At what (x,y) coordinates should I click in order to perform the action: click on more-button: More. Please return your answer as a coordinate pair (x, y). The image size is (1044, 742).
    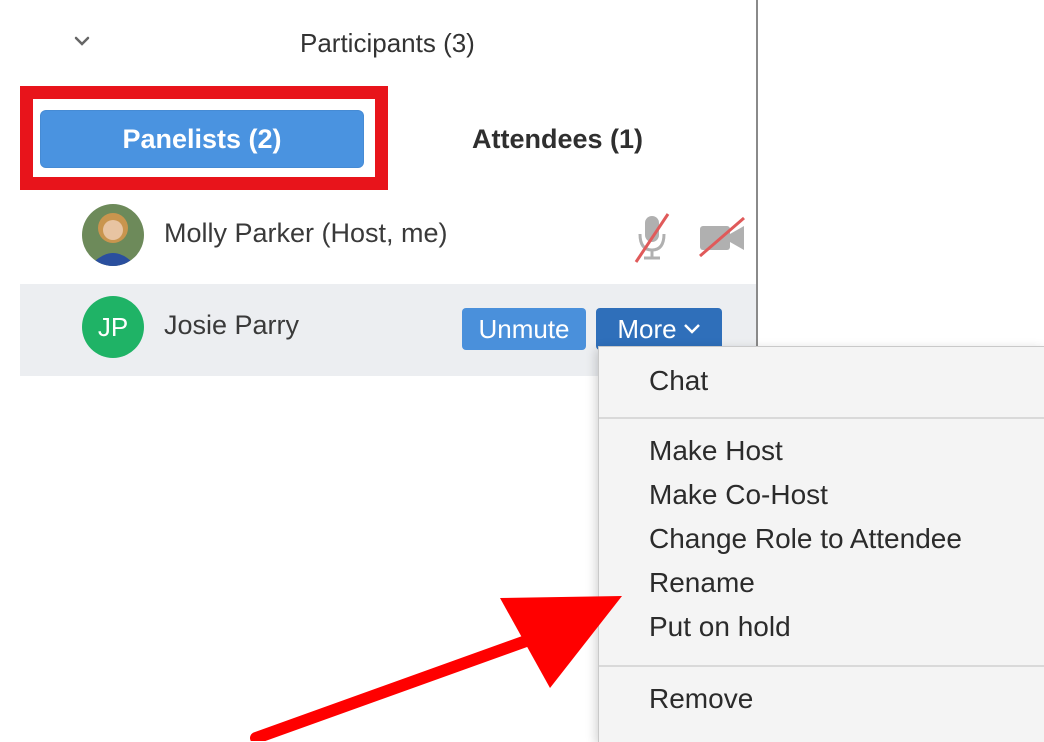
    Looking at the image, I should click on (659, 329).